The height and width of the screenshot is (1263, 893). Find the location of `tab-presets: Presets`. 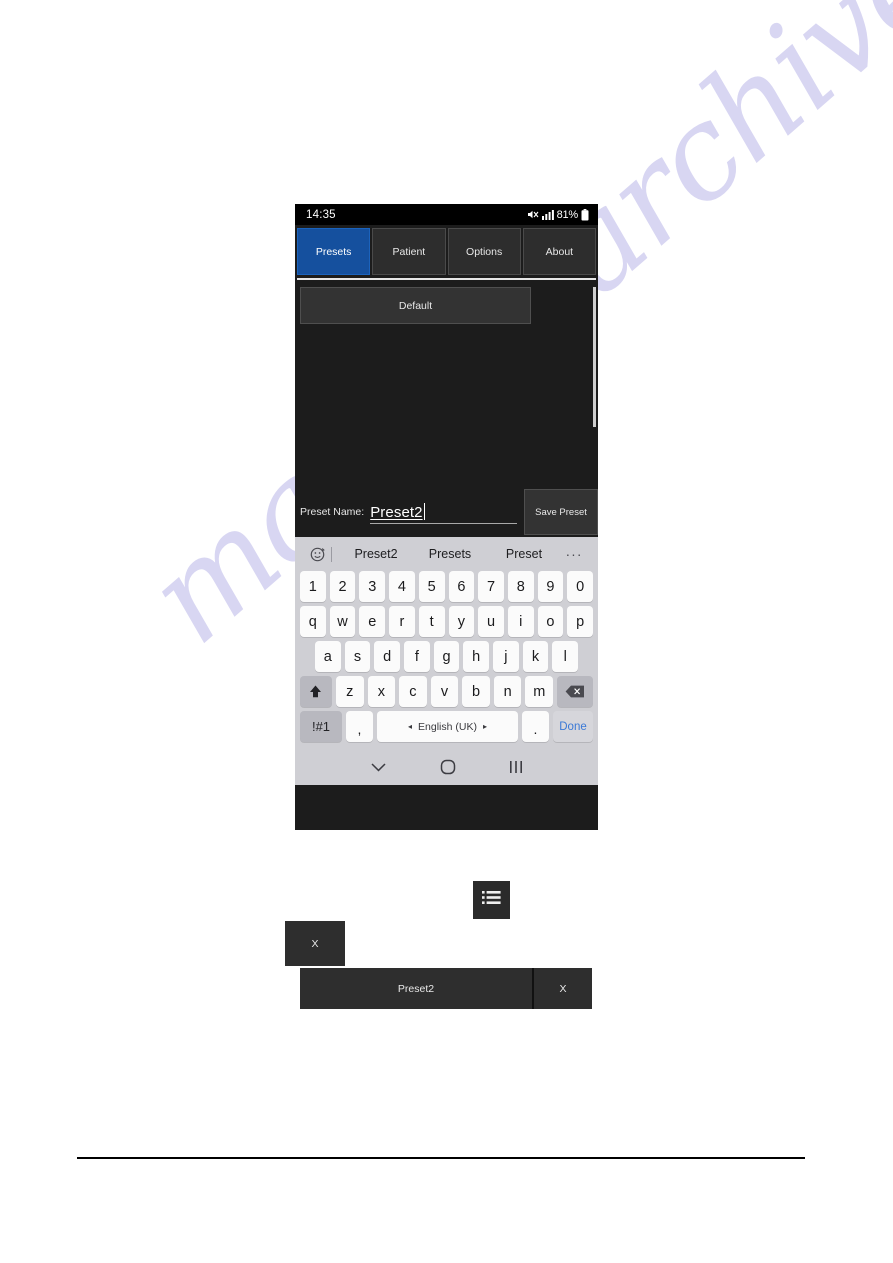

tab-presets: Presets is located at coordinates (334, 251).